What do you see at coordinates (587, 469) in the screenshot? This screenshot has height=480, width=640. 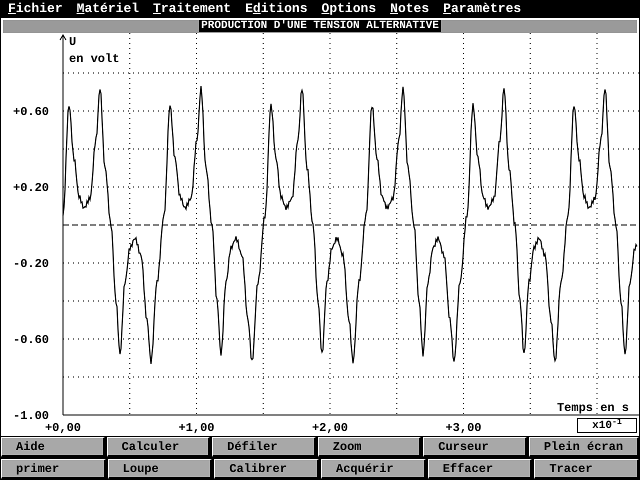 I see `toolbar-button: Tracer` at bounding box center [587, 469].